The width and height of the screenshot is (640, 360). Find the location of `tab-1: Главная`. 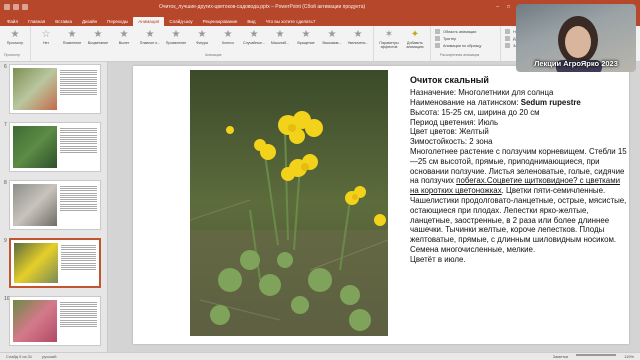

tab-1: Главная is located at coordinates (36, 21).